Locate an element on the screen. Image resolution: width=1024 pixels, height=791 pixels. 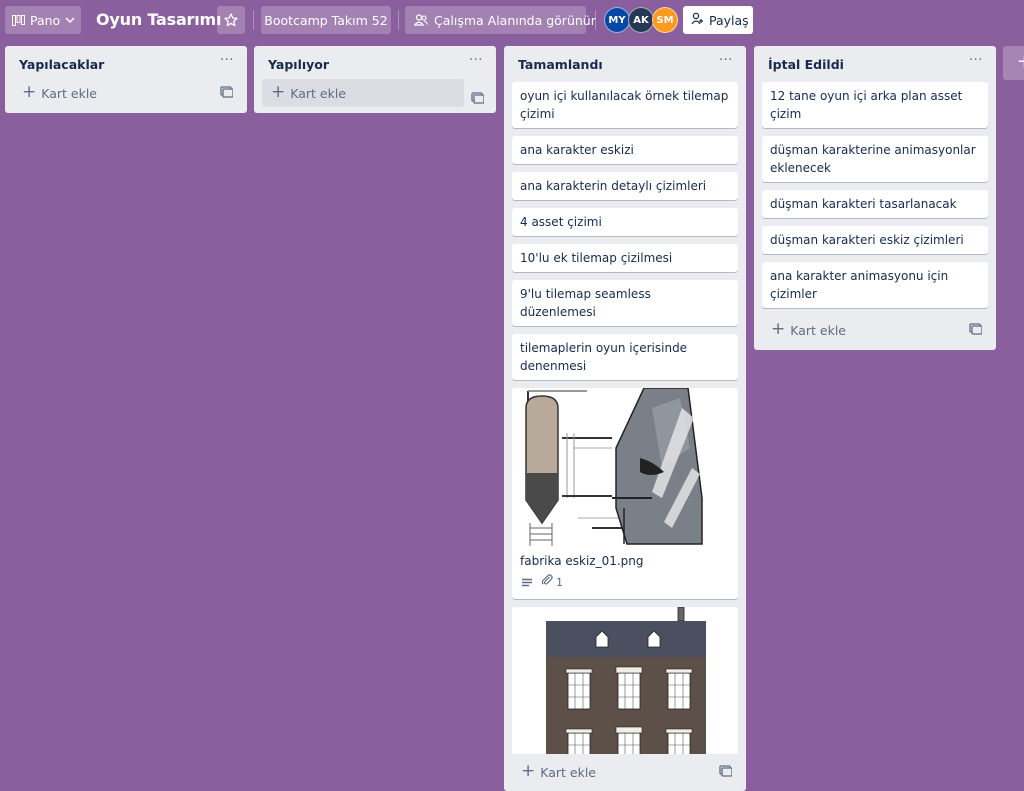
list-header: İptal Edildi ··· is located at coordinates (875, 64).